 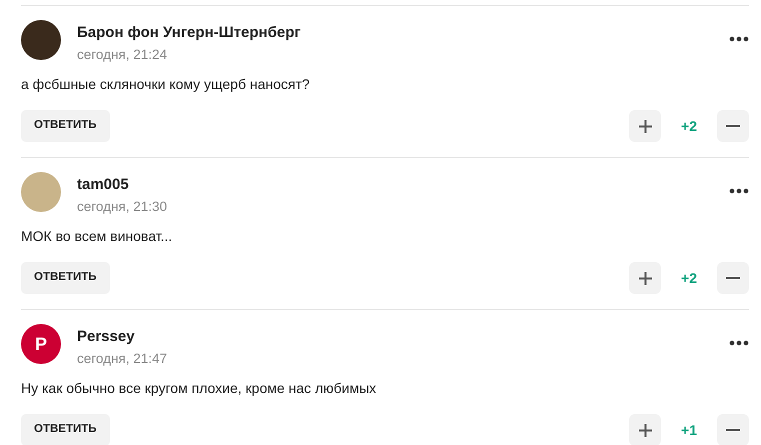 What do you see at coordinates (199, 388) in the screenshot?
I see `comment-text: Ну как обычно все кругом плохие, кроме нас любимых` at bounding box center [199, 388].